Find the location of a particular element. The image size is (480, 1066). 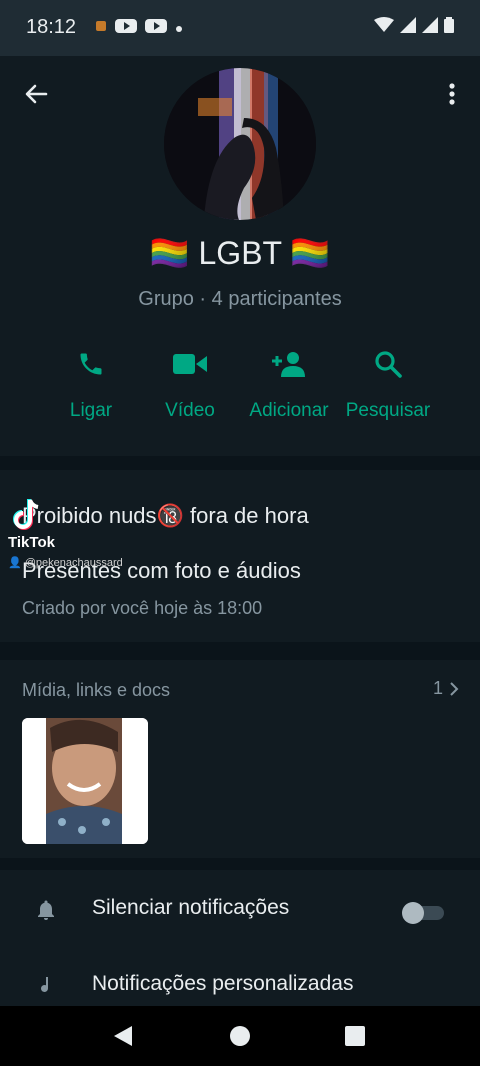

video-button: Vídeo is located at coordinates (190, 382).